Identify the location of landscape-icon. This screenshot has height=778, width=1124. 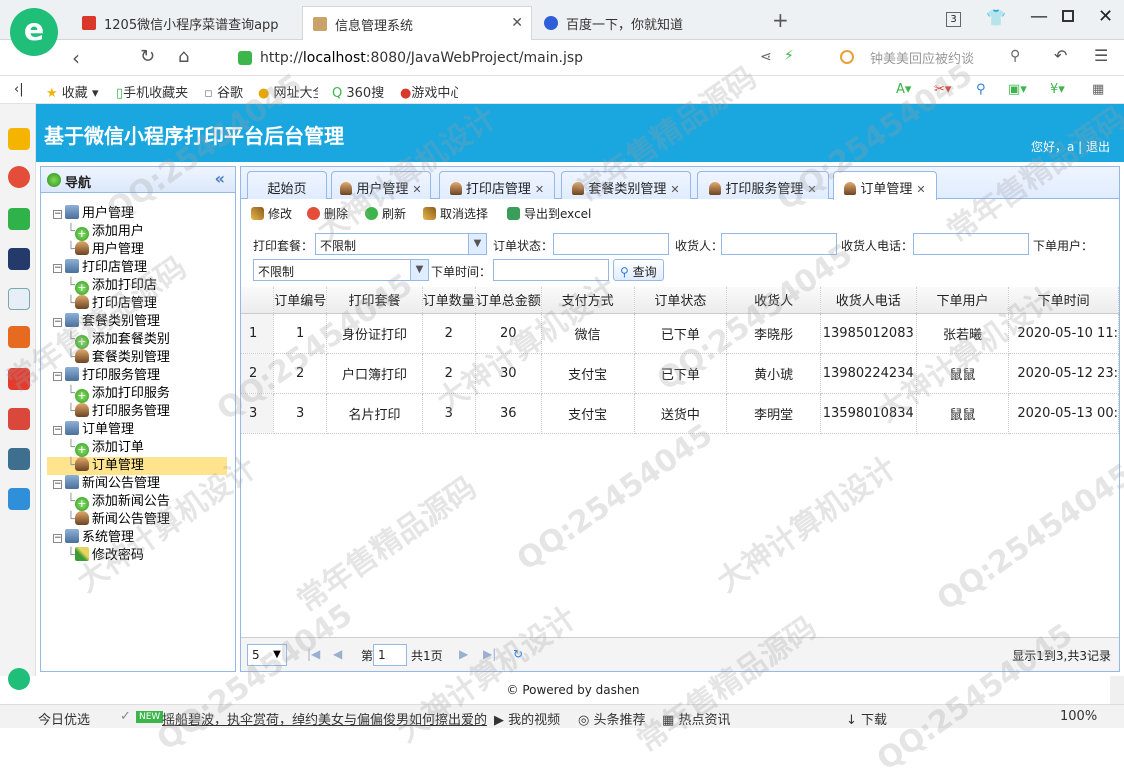
(19, 459).